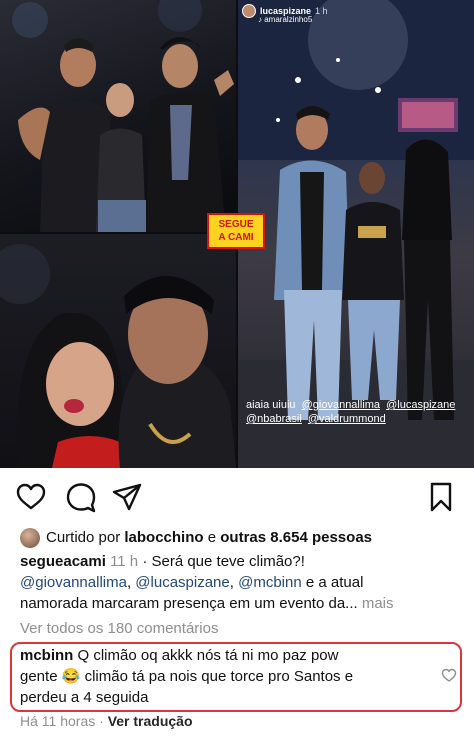 The width and height of the screenshot is (474, 741). What do you see at coordinates (237, 498) in the screenshot?
I see `post-action-bar` at bounding box center [237, 498].